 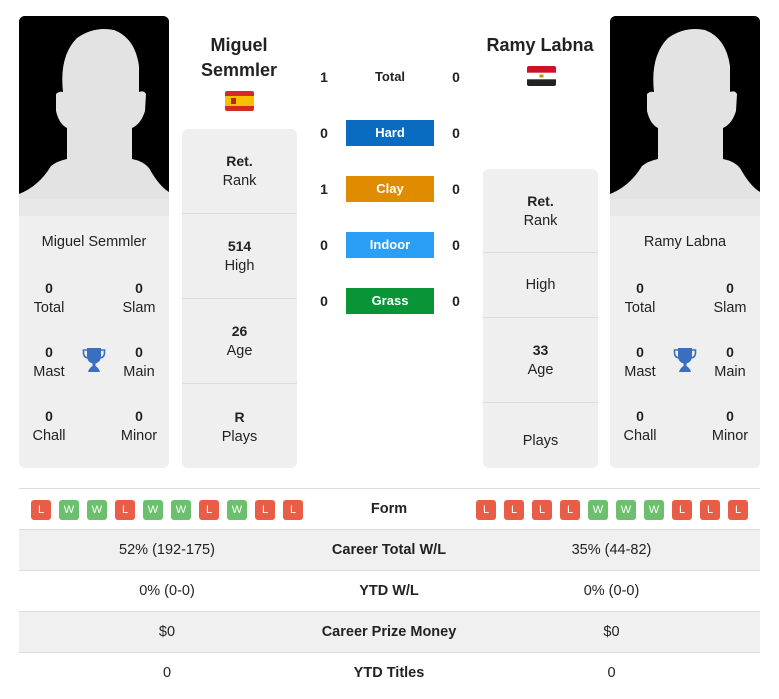 I want to click on surface-badge-hard: Hard, so click(x=390, y=133).